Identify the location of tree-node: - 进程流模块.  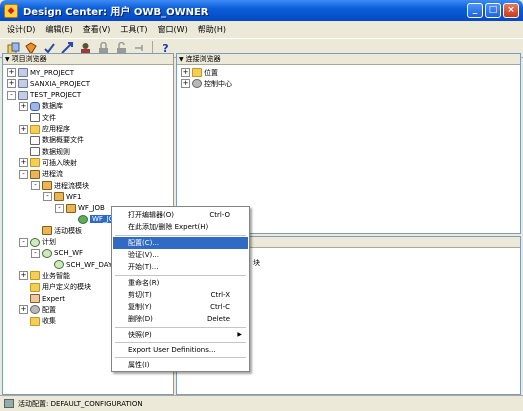
(60, 185).